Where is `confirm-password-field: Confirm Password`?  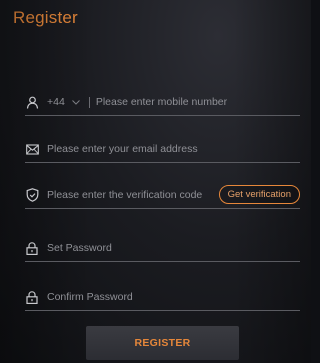 confirm-password-field: Confirm Password is located at coordinates (162, 297).